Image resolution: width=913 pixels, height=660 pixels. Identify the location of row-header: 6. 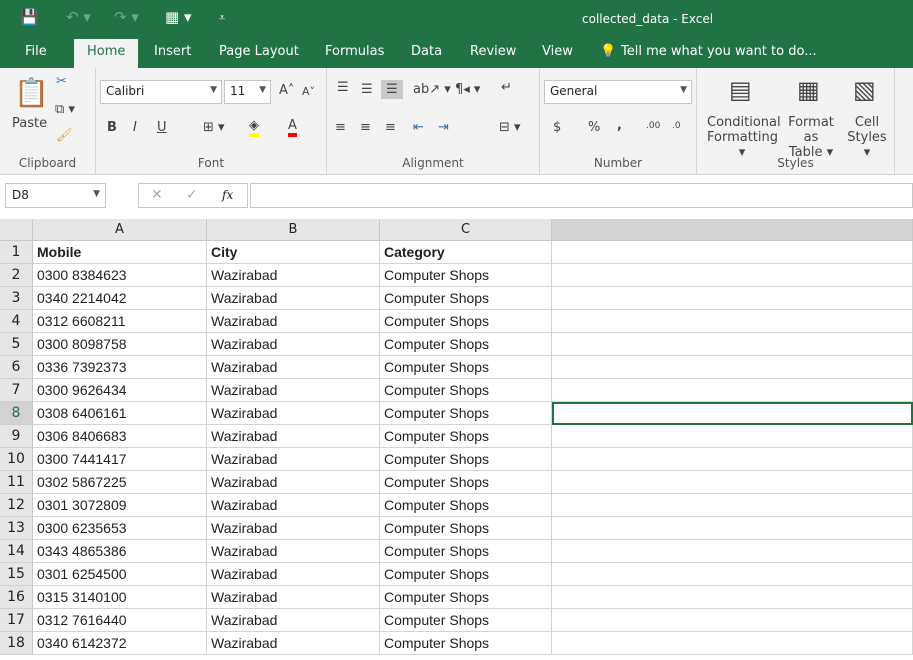
(16, 367).